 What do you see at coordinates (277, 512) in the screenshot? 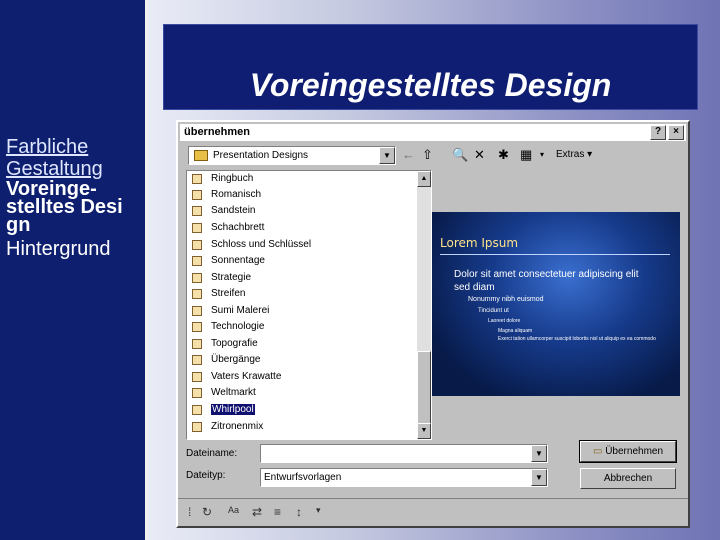
I see `align-icon: ≡` at bounding box center [277, 512].